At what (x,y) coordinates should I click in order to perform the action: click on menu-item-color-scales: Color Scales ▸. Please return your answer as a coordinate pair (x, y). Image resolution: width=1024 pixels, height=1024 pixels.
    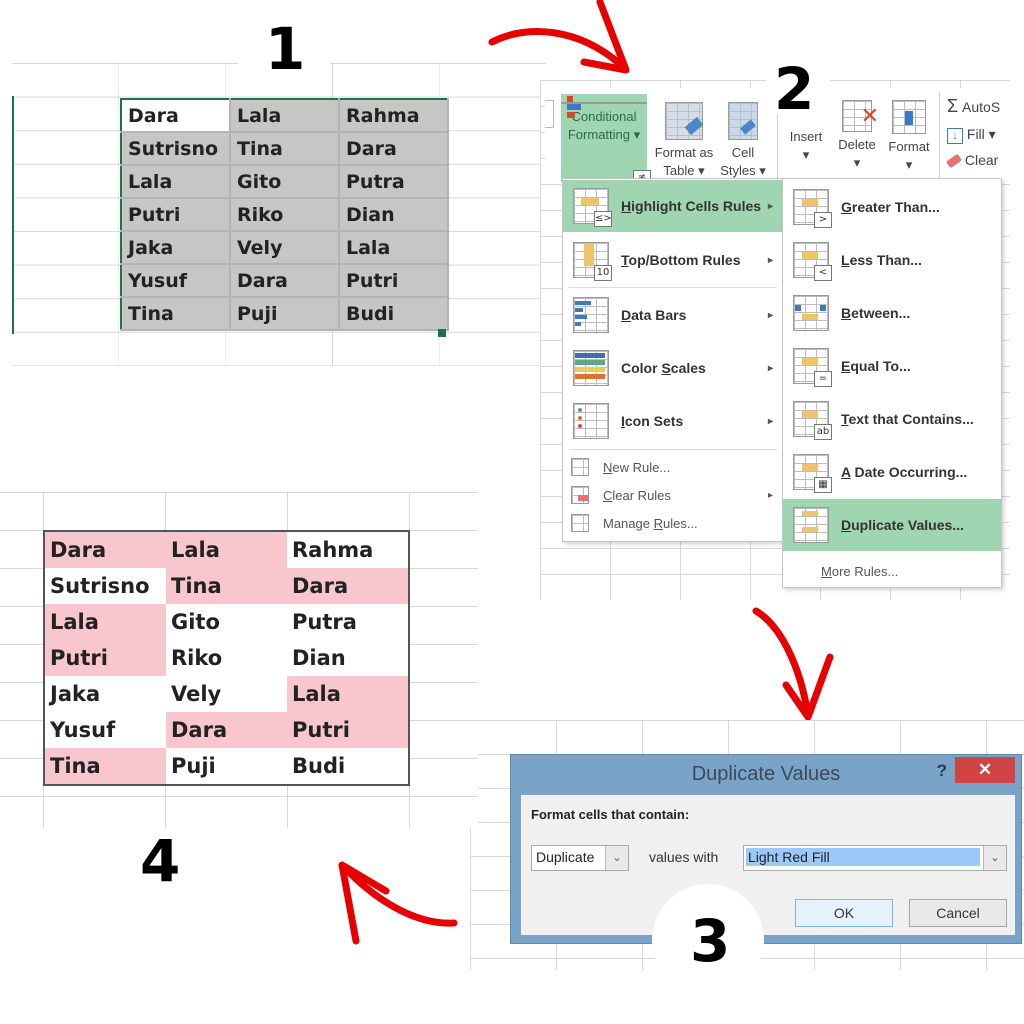
    Looking at the image, I should click on (673, 368).